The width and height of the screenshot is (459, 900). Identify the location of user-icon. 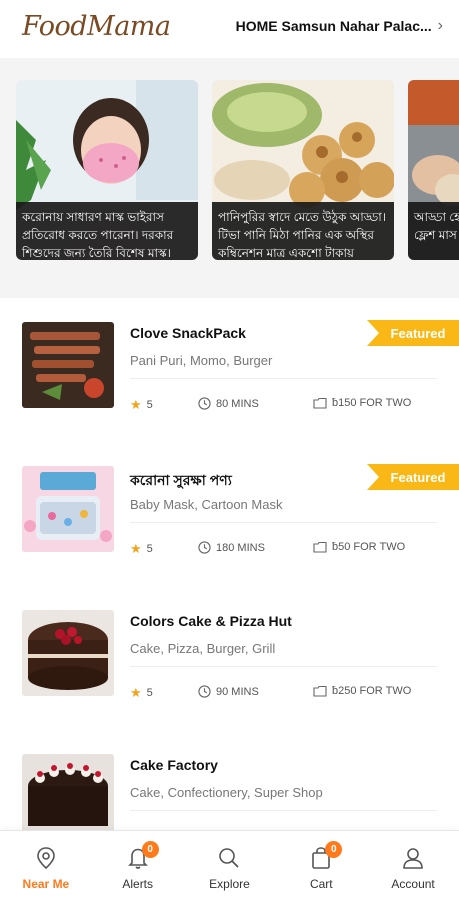
(413, 858).